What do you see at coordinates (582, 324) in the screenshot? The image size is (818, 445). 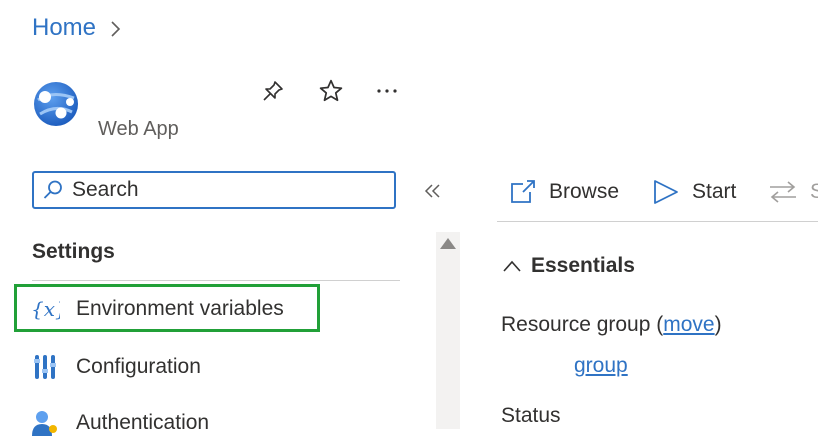 I see `resource-group-label: Resource group (` at bounding box center [582, 324].